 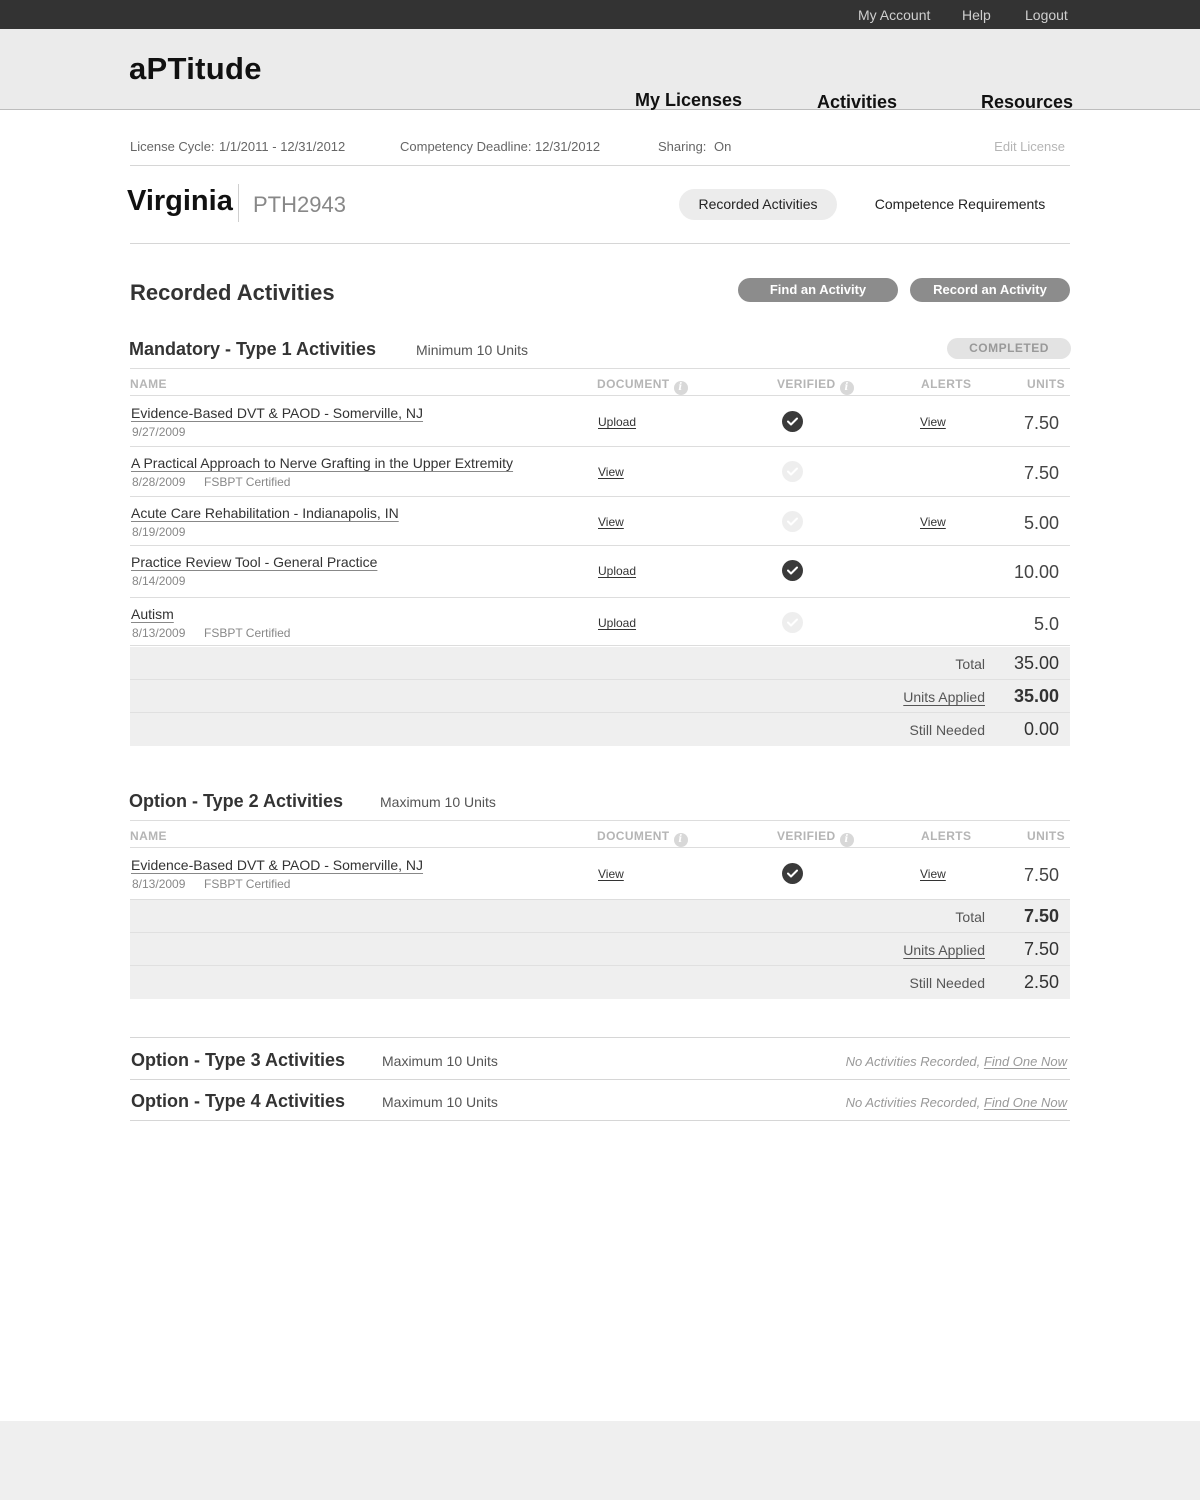 What do you see at coordinates (682, 146) in the screenshot?
I see `sharing-label: Sharing:` at bounding box center [682, 146].